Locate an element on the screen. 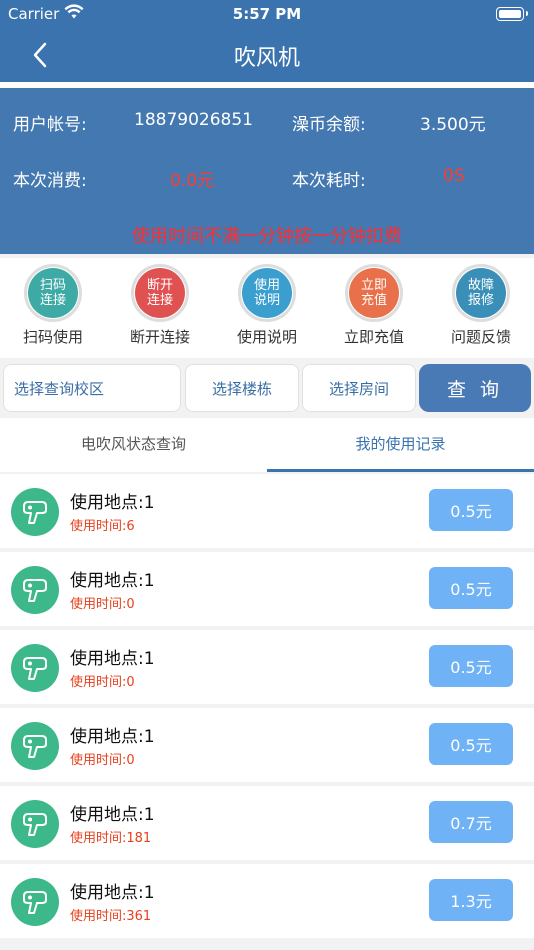 This screenshot has width=534, height=950. duration-value: 0S is located at coordinates (454, 176).